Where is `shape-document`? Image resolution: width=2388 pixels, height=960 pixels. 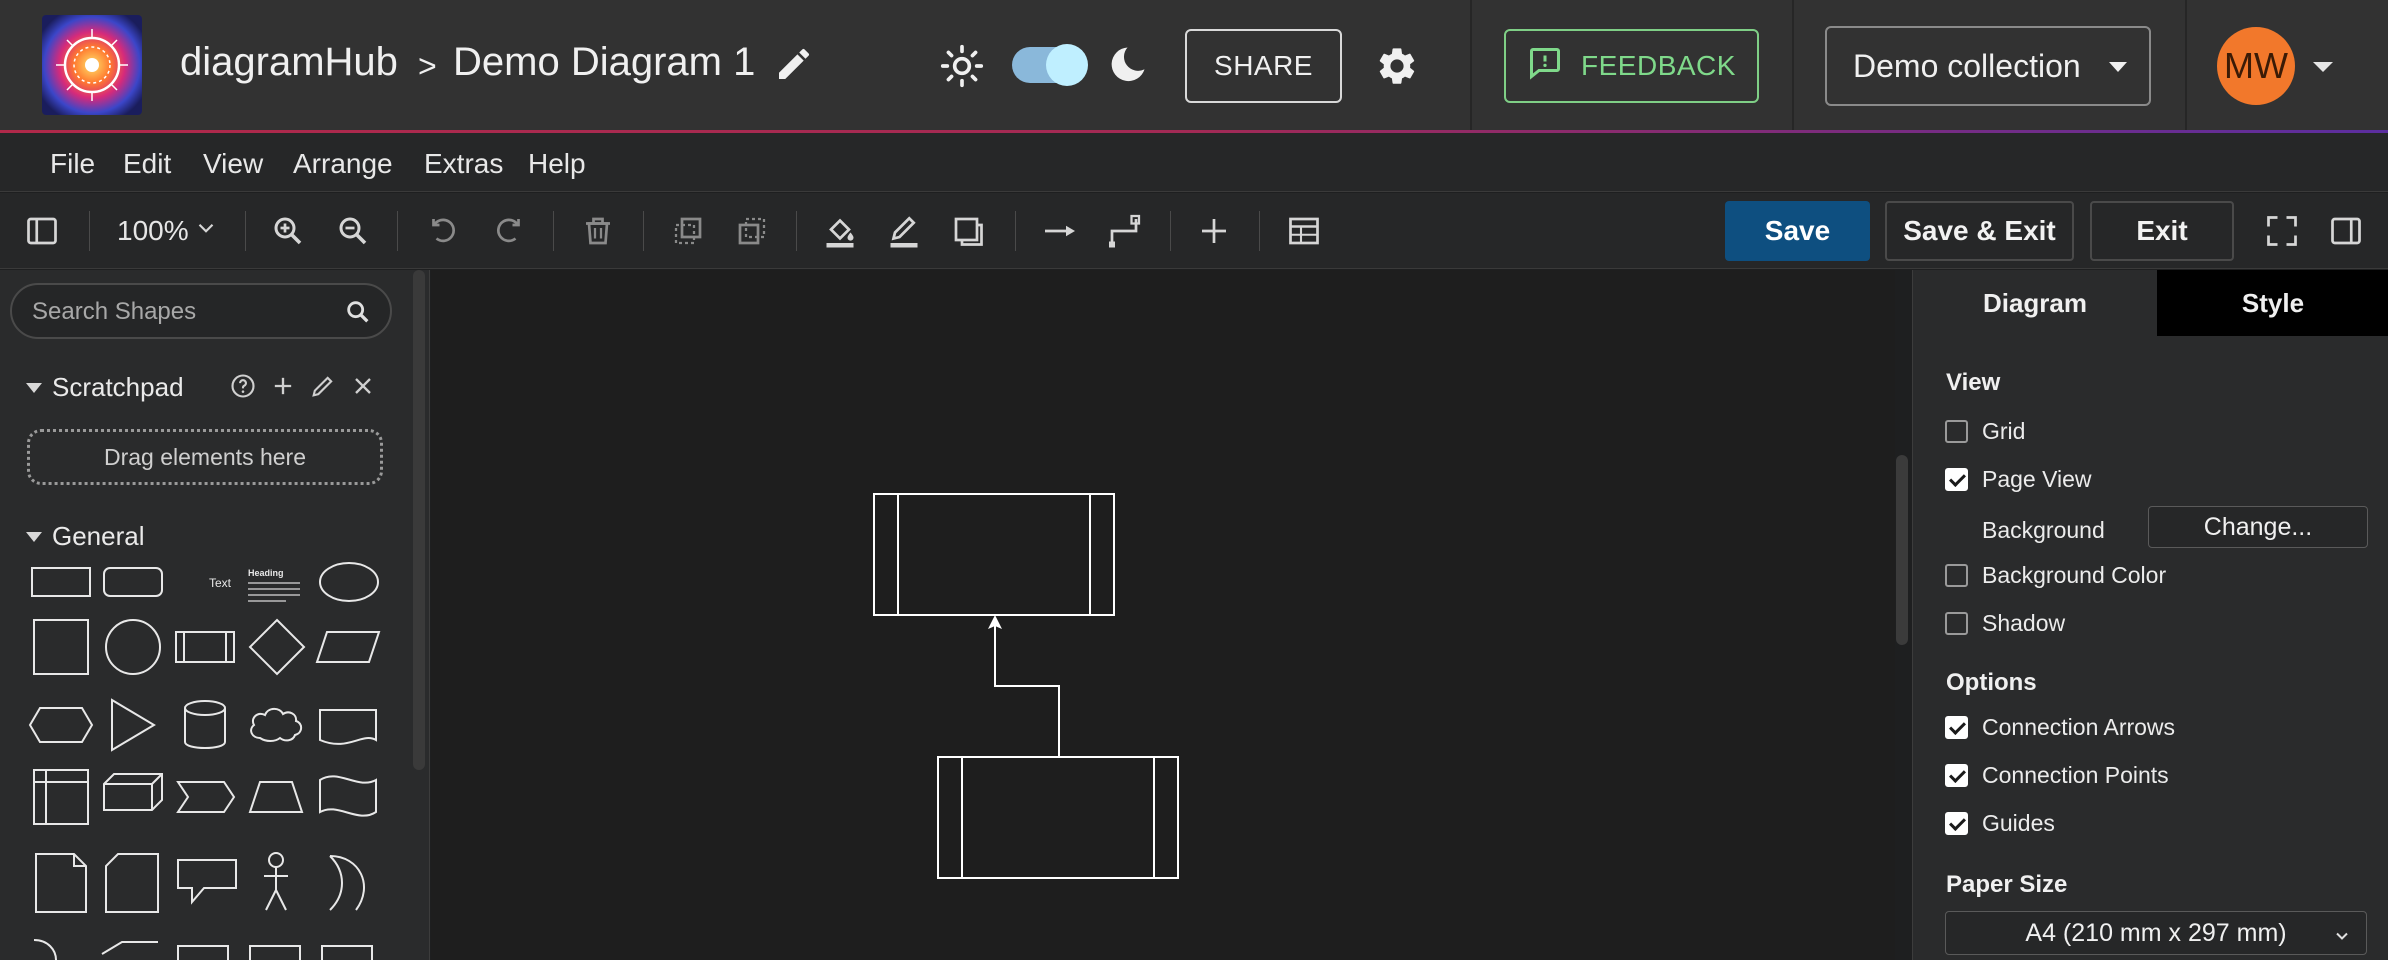 shape-document is located at coordinates (348, 727).